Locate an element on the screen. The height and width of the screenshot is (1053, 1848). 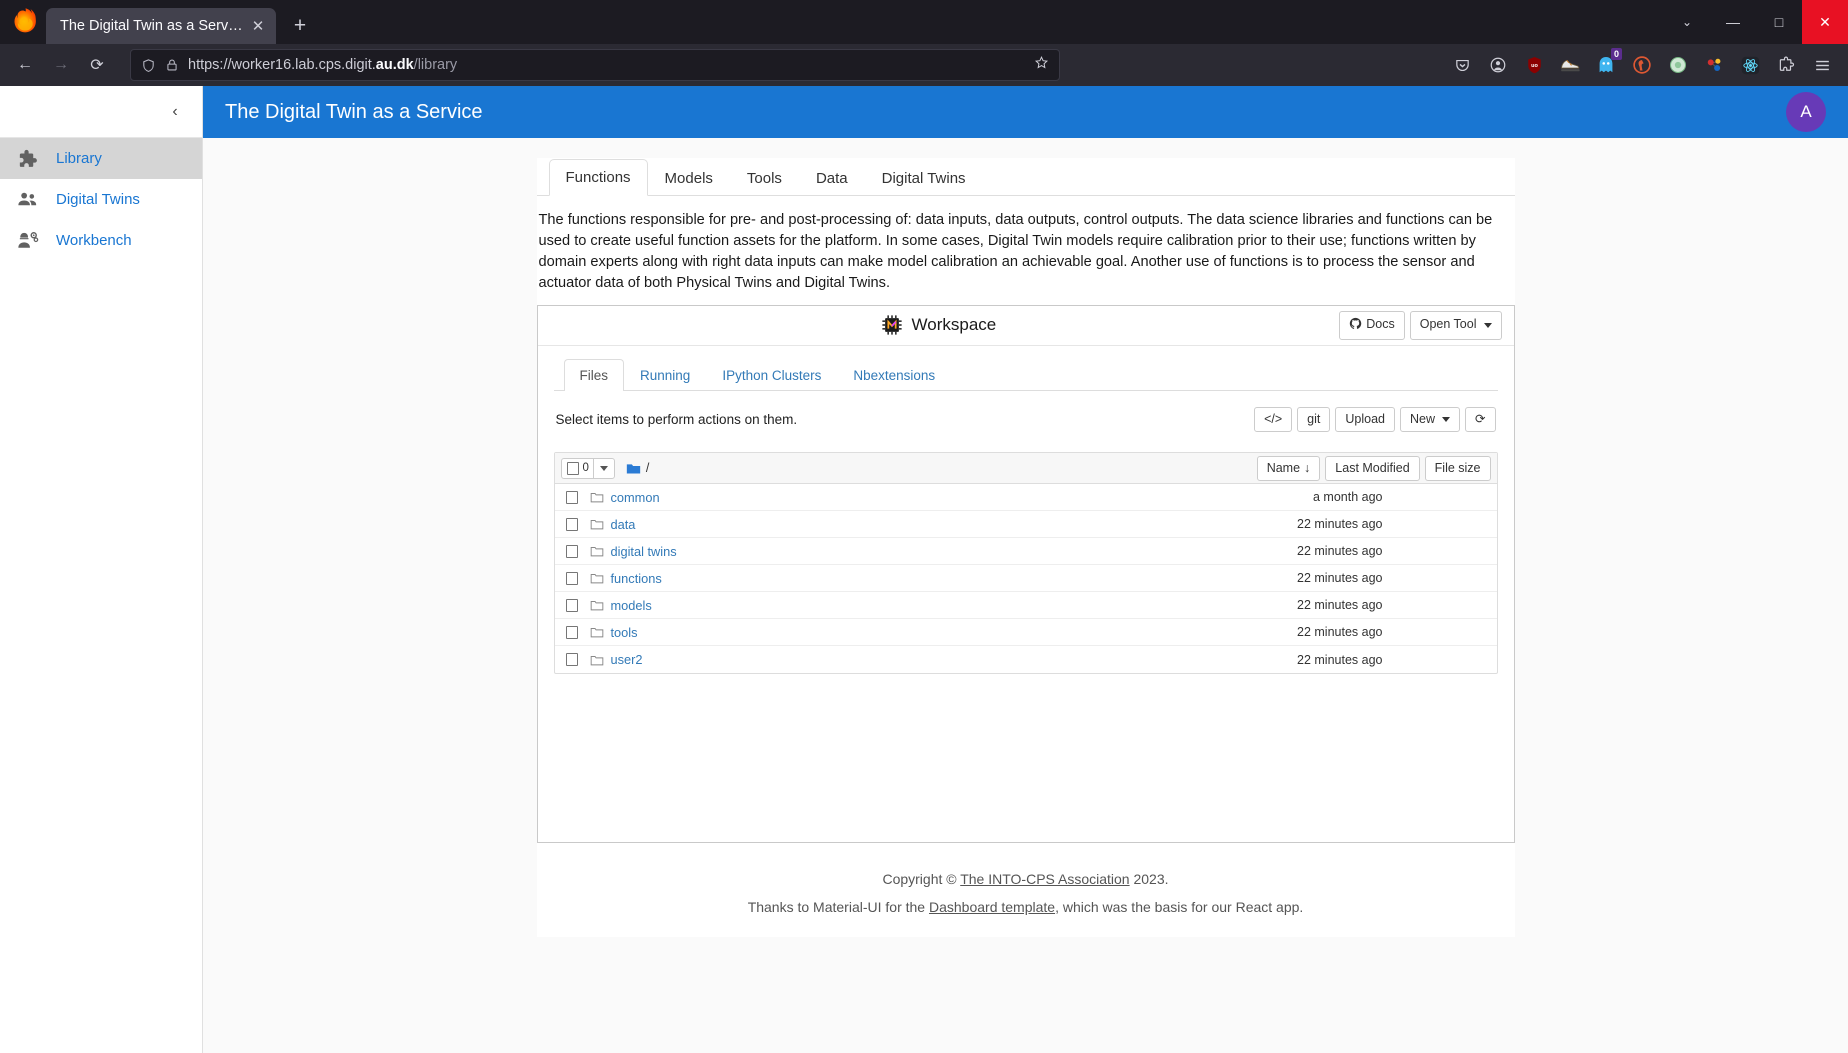
file-name-link: models is located at coordinates (631, 605).